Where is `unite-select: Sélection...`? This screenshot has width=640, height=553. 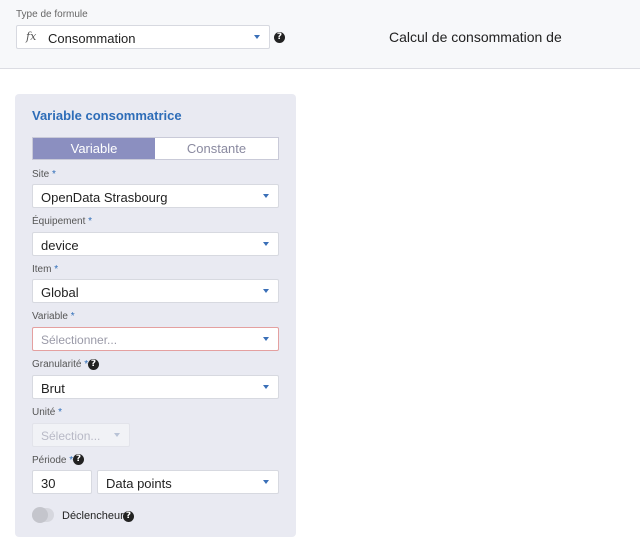 unite-select: Sélection... is located at coordinates (81, 435).